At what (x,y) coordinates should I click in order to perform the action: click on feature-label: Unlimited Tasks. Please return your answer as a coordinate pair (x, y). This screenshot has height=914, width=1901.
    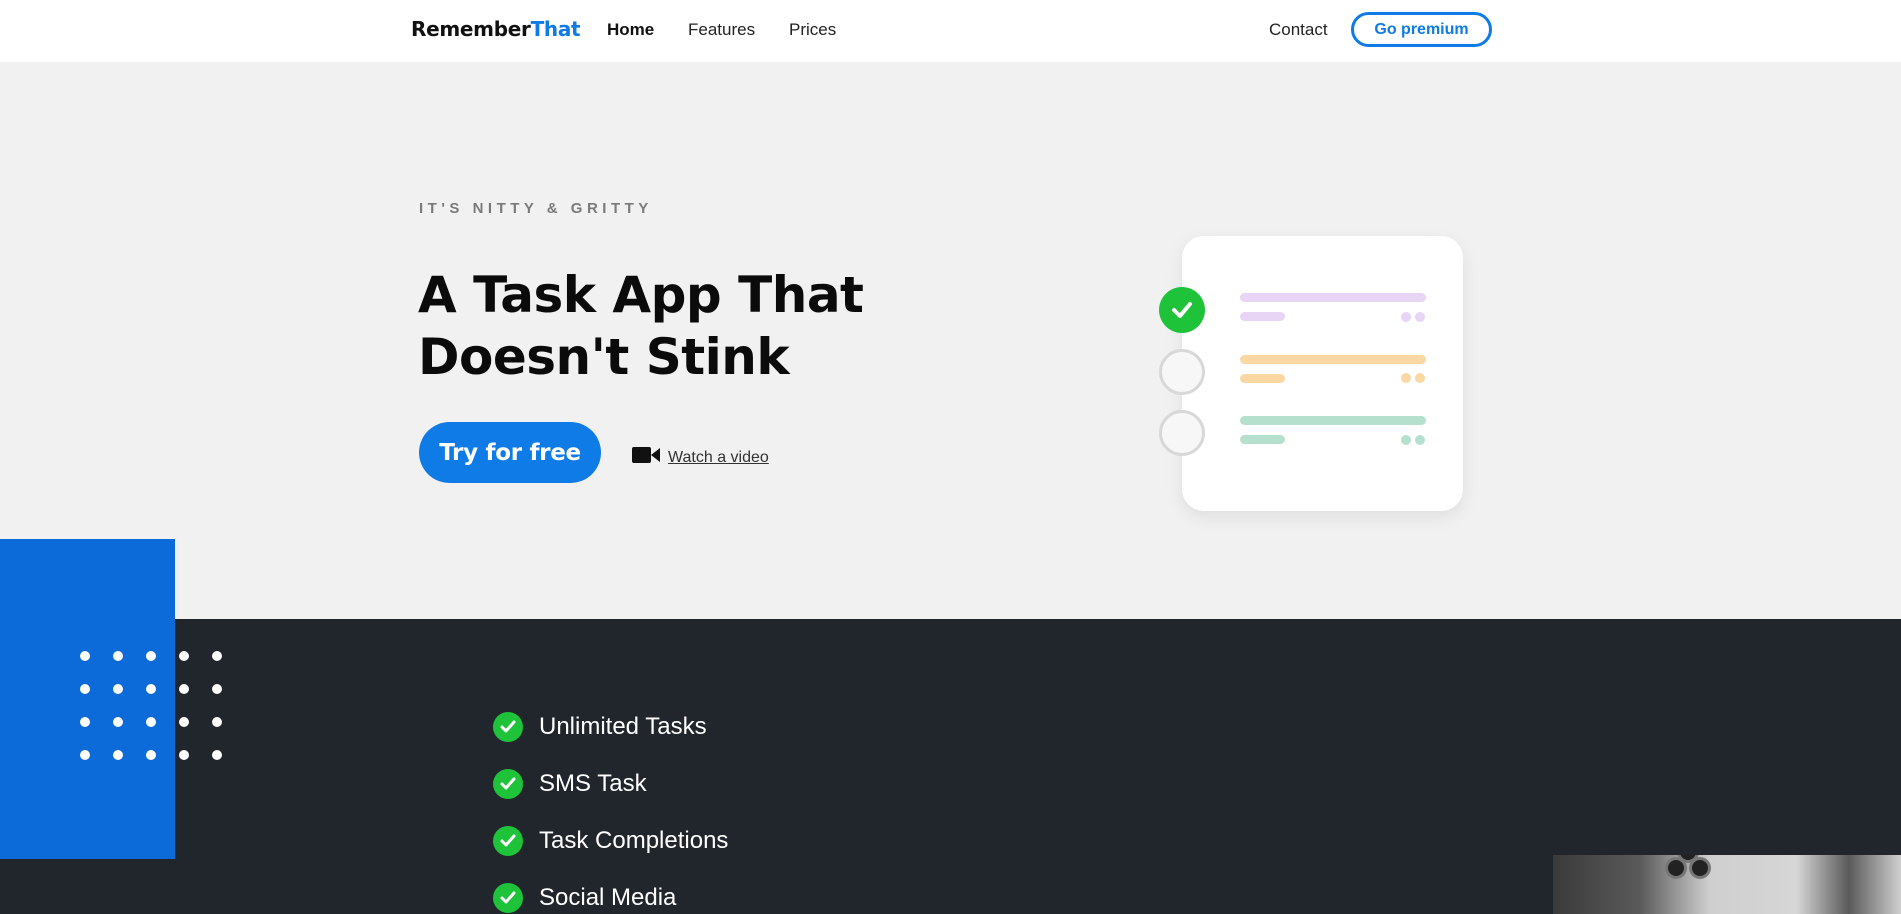
    Looking at the image, I should click on (623, 726).